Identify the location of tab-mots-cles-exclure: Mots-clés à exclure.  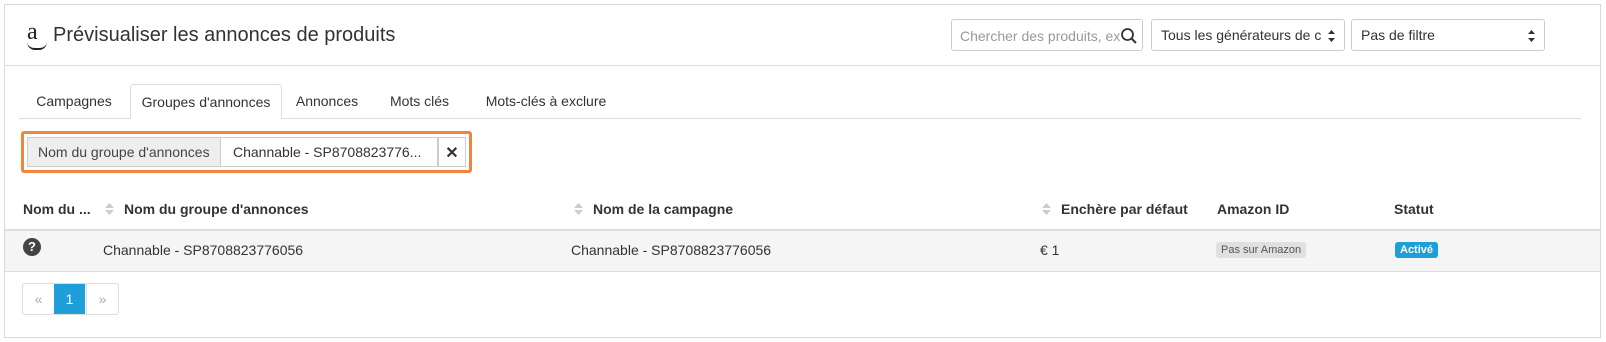
(546, 101).